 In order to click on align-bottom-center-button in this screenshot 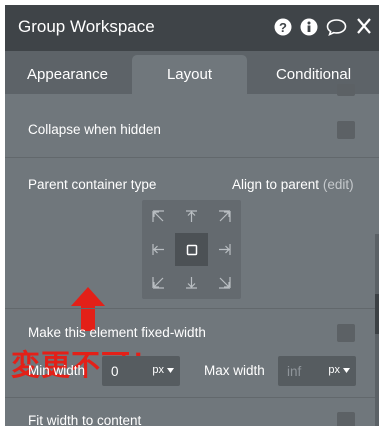, I will do `click(191, 282)`.